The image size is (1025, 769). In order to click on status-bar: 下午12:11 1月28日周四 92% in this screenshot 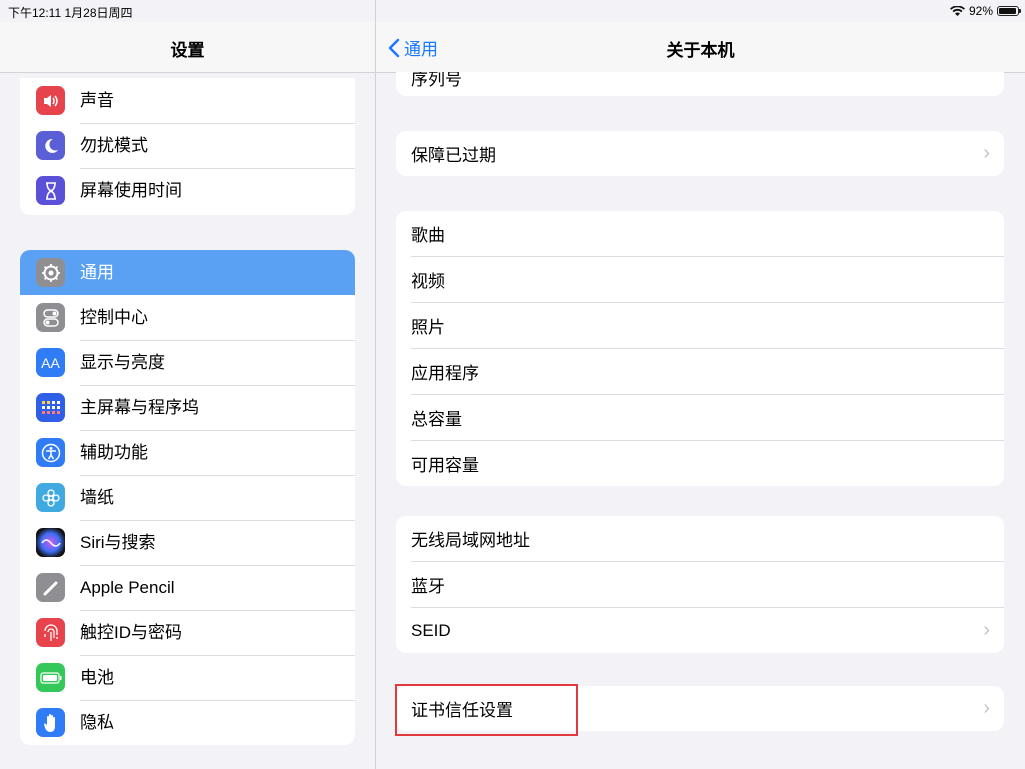, I will do `click(512, 11)`.